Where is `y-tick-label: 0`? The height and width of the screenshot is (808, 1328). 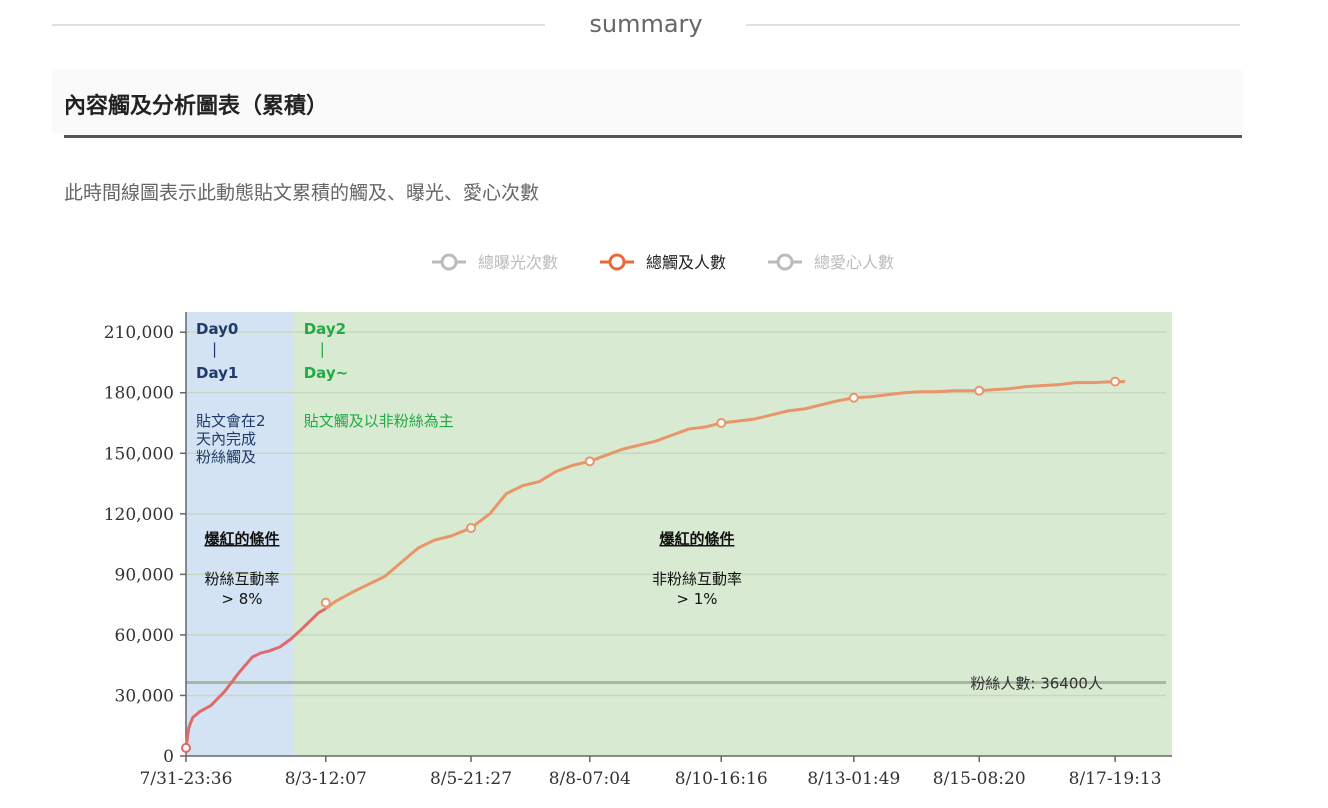 y-tick-label: 0 is located at coordinates (168, 757).